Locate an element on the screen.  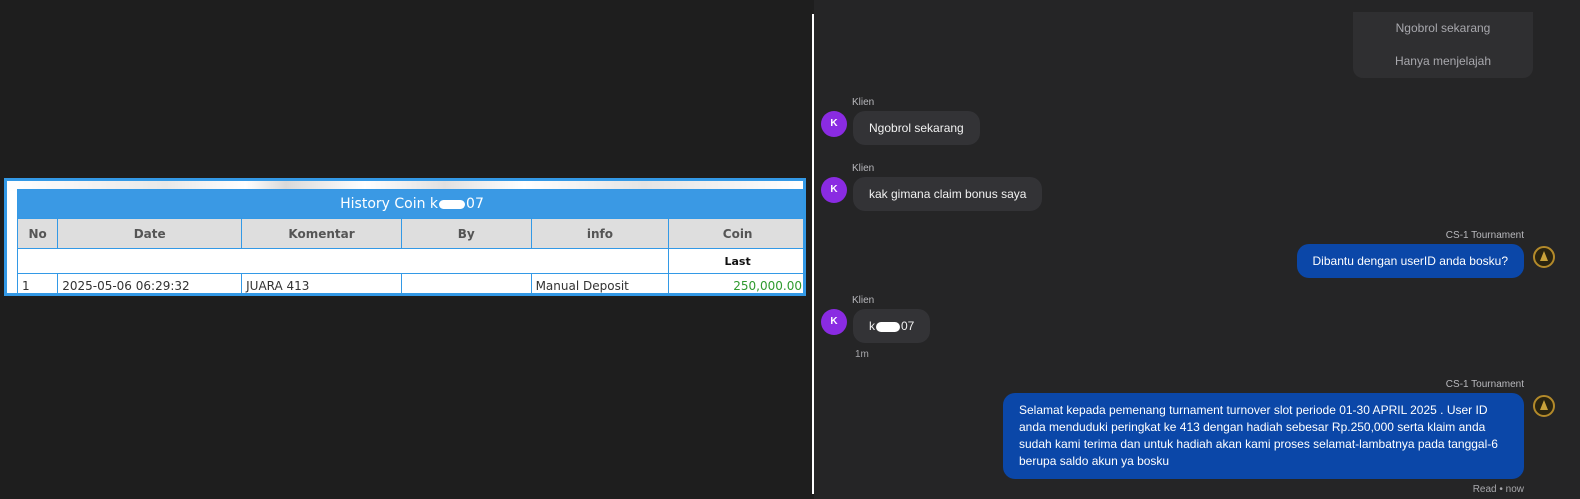
quick-option-chat-now: Ngobrol sekarang is located at coordinates (1443, 28).